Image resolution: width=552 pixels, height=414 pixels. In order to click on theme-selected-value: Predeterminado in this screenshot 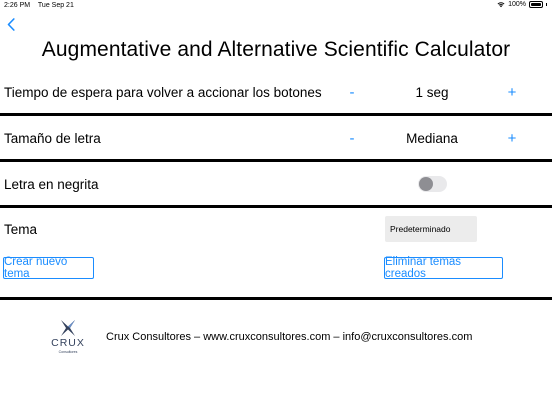, I will do `click(420, 229)`.